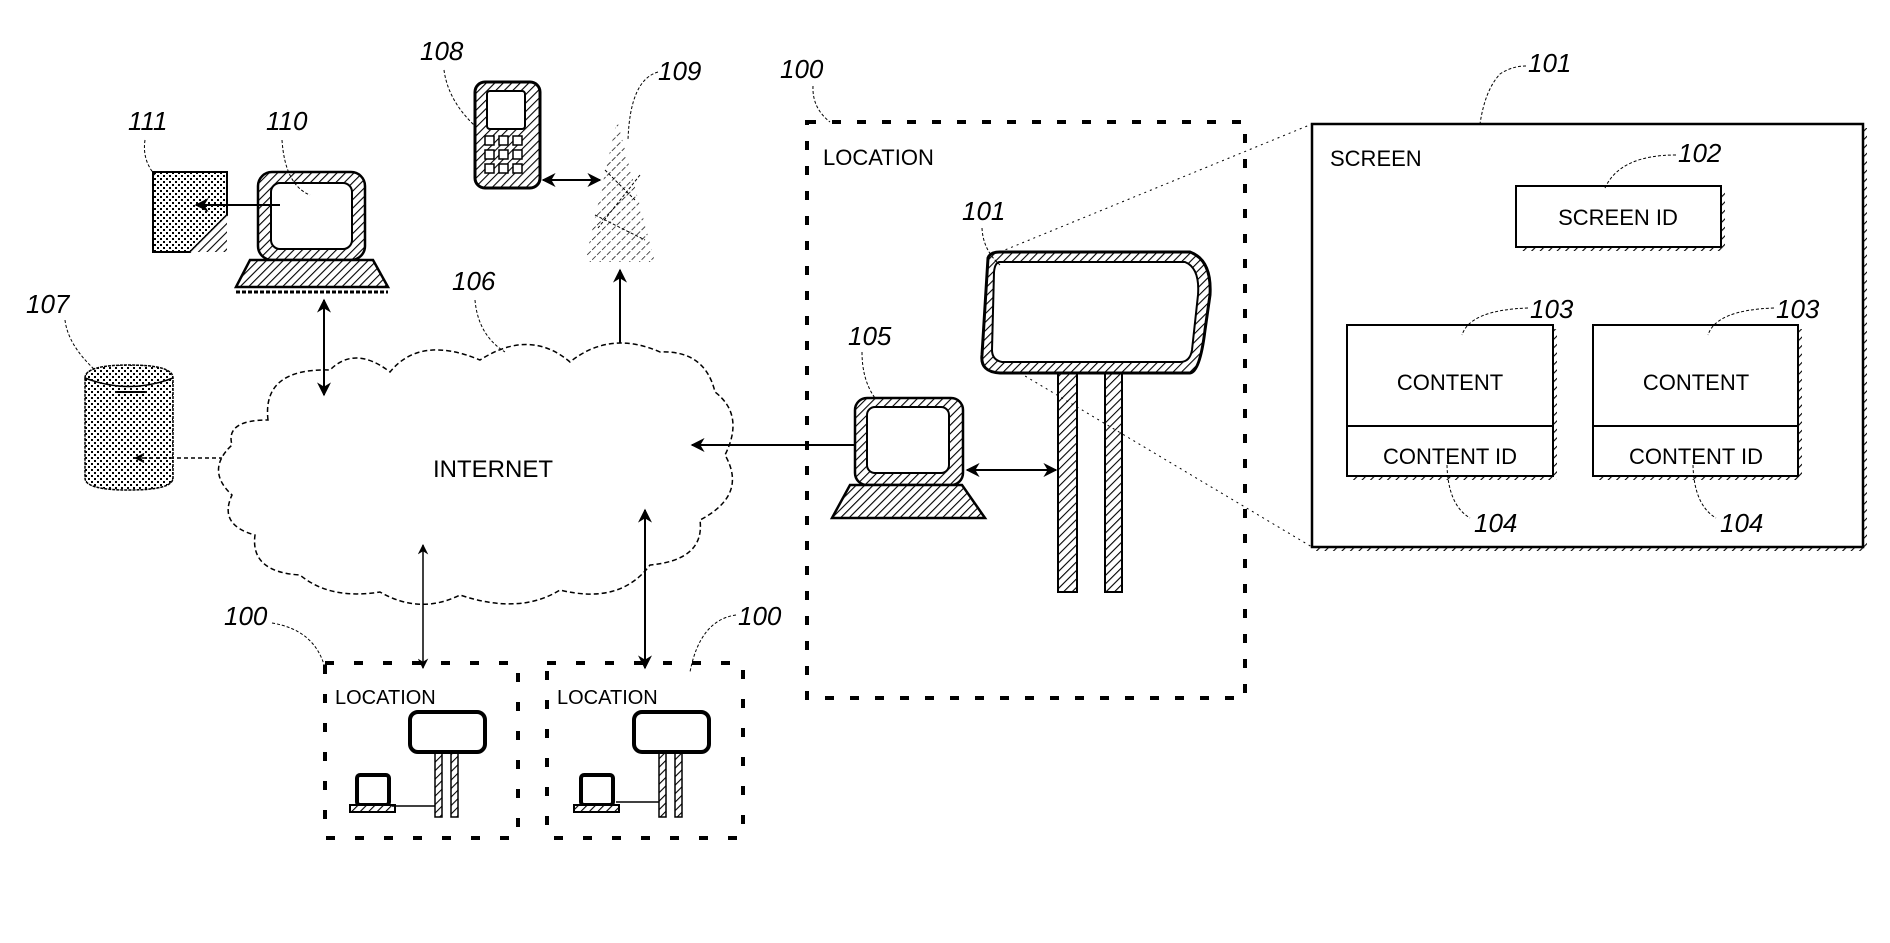 The height and width of the screenshot is (943, 1890). What do you see at coordinates (507, 135) in the screenshot?
I see `mobile-phone-icon` at bounding box center [507, 135].